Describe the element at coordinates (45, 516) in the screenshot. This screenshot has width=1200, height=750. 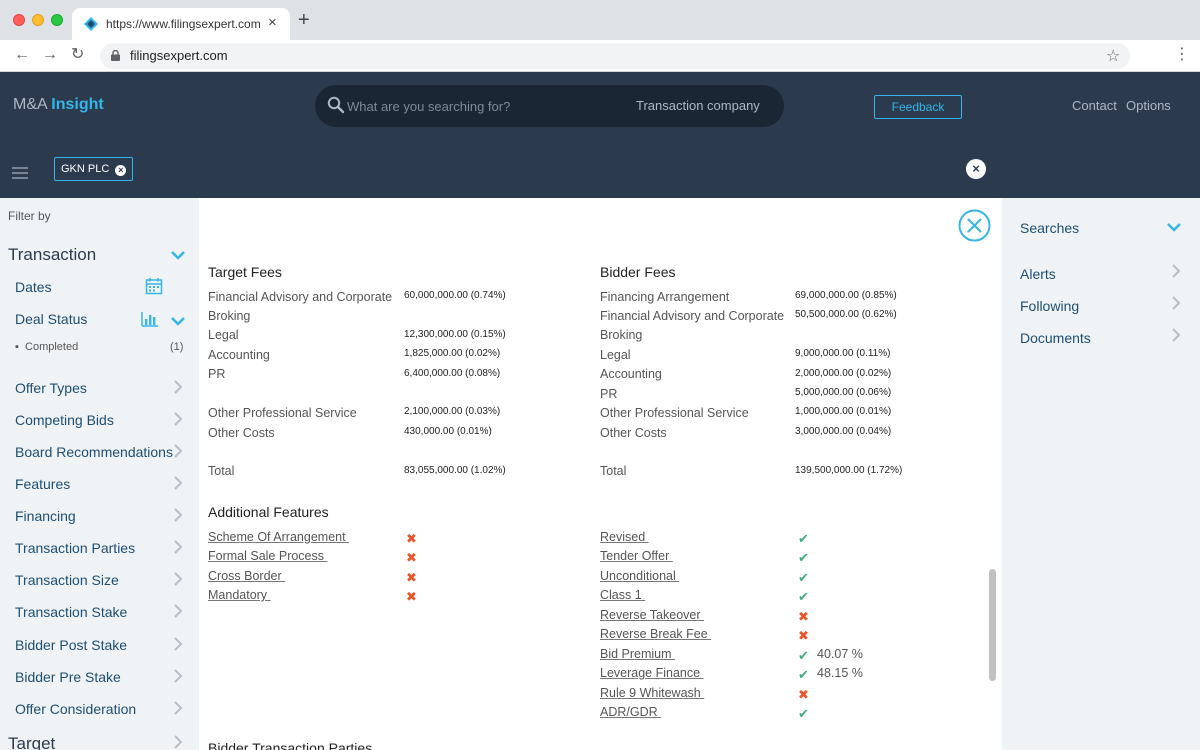
I see `sidebar-item-financing: Financing` at that location.